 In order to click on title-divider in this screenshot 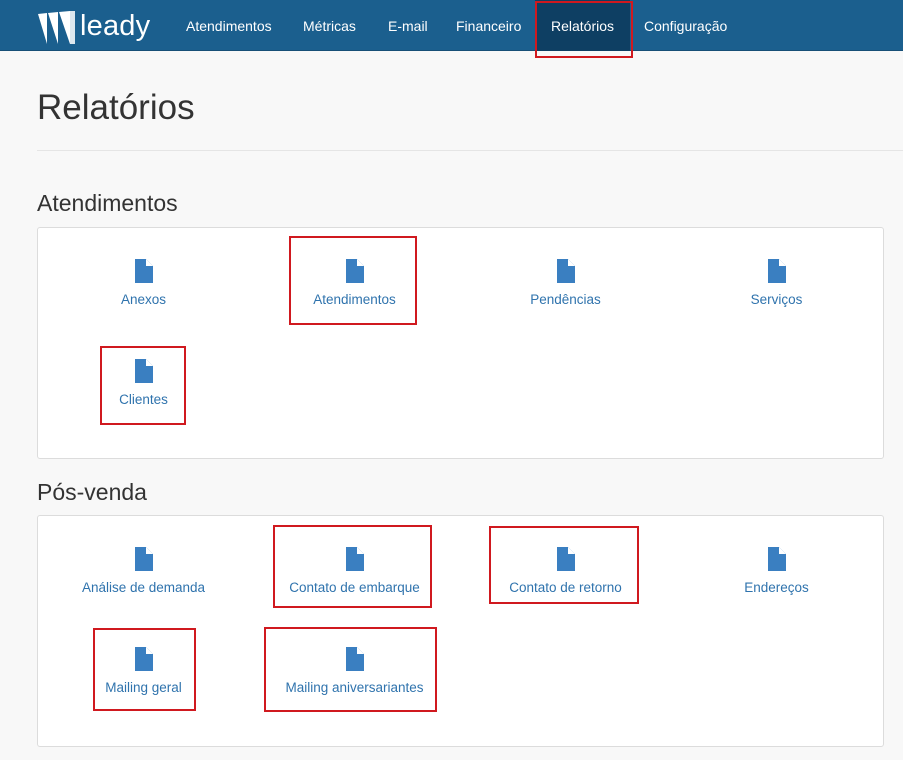, I will do `click(470, 150)`.